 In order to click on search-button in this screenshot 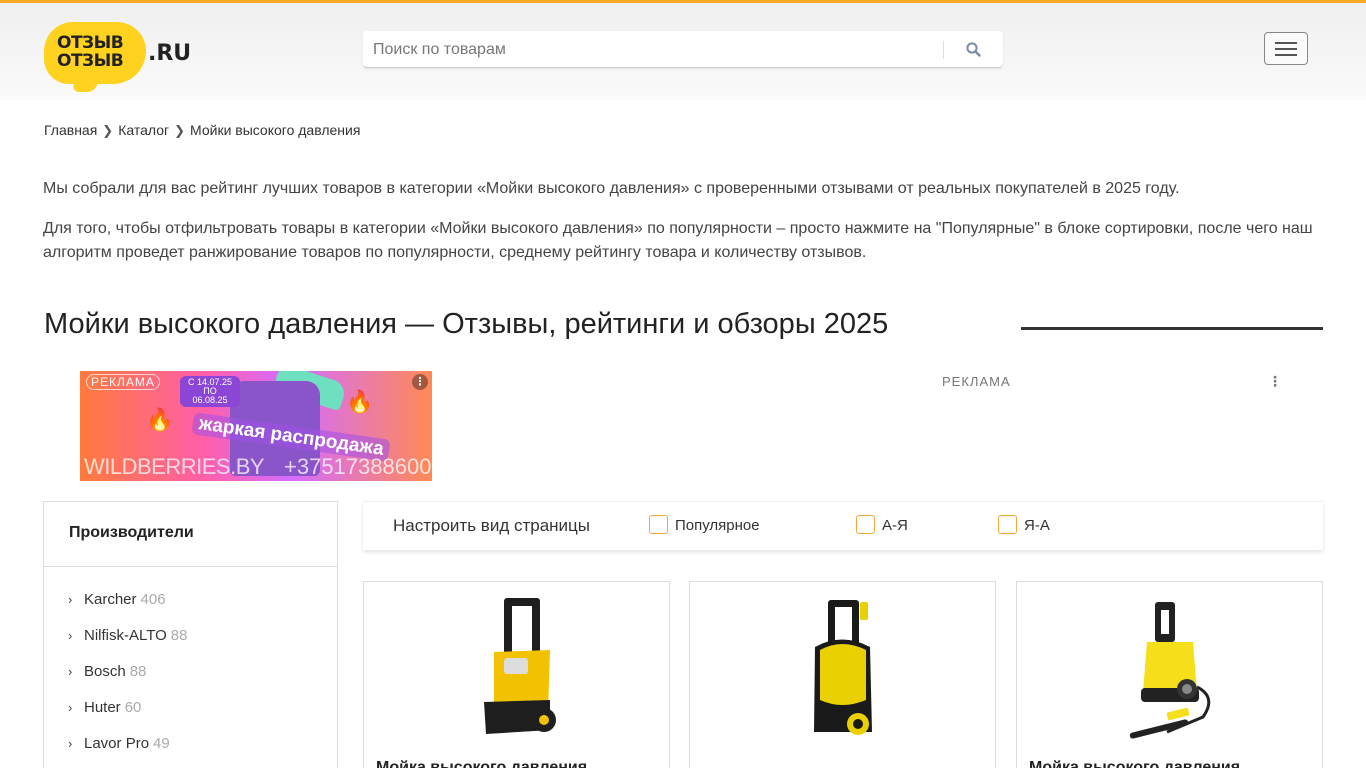, I will do `click(973, 49)`.